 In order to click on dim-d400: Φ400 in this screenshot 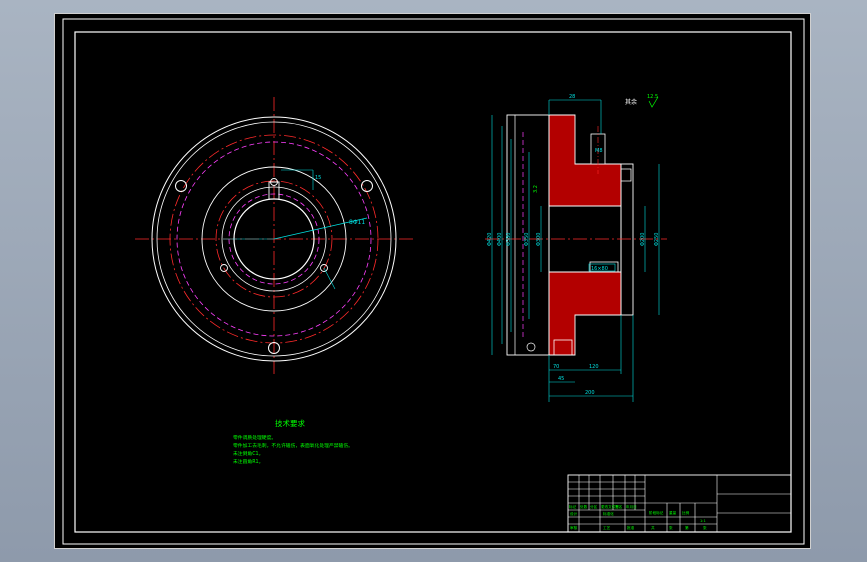, I will do `click(500, 239)`.